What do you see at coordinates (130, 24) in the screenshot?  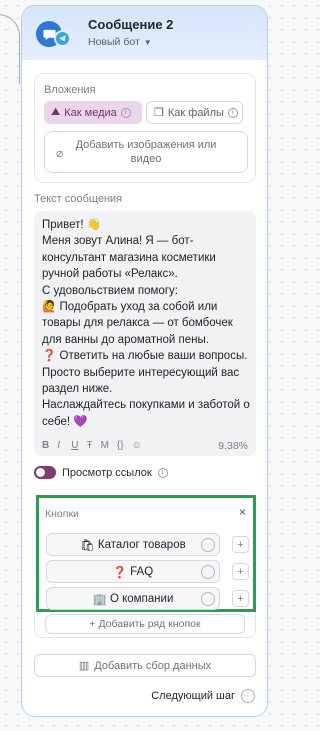 I see `node-title: Сообщение 2` at bounding box center [130, 24].